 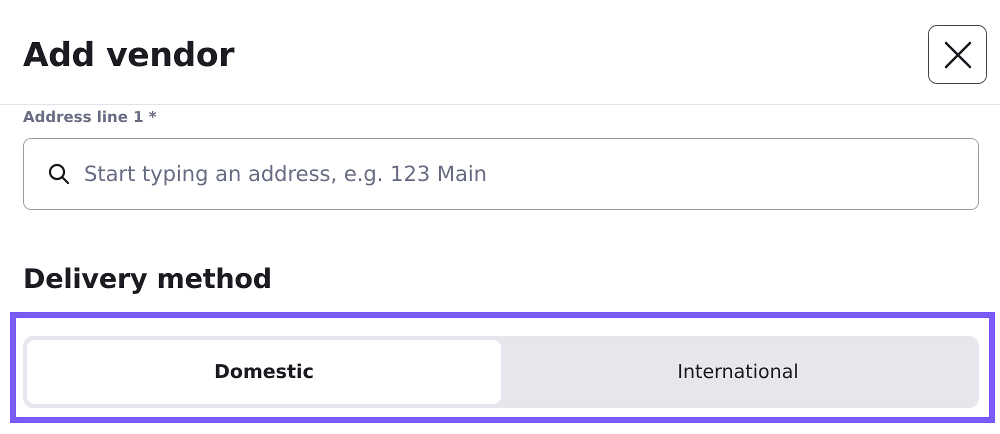 I want to click on close-icon, so click(x=957, y=55).